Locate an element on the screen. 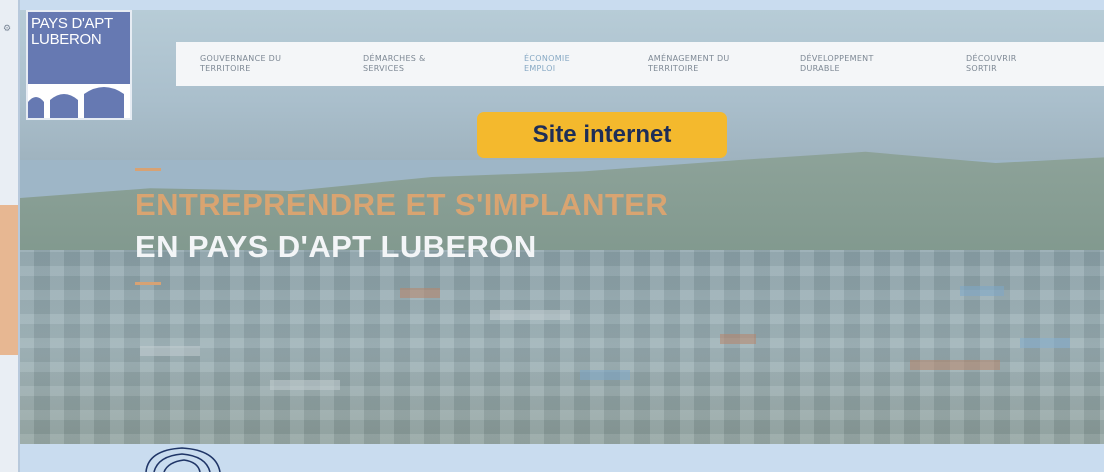 Image resolution: width=1104 pixels, height=472 pixels. bridge-arches-icon is located at coordinates (79, 101).